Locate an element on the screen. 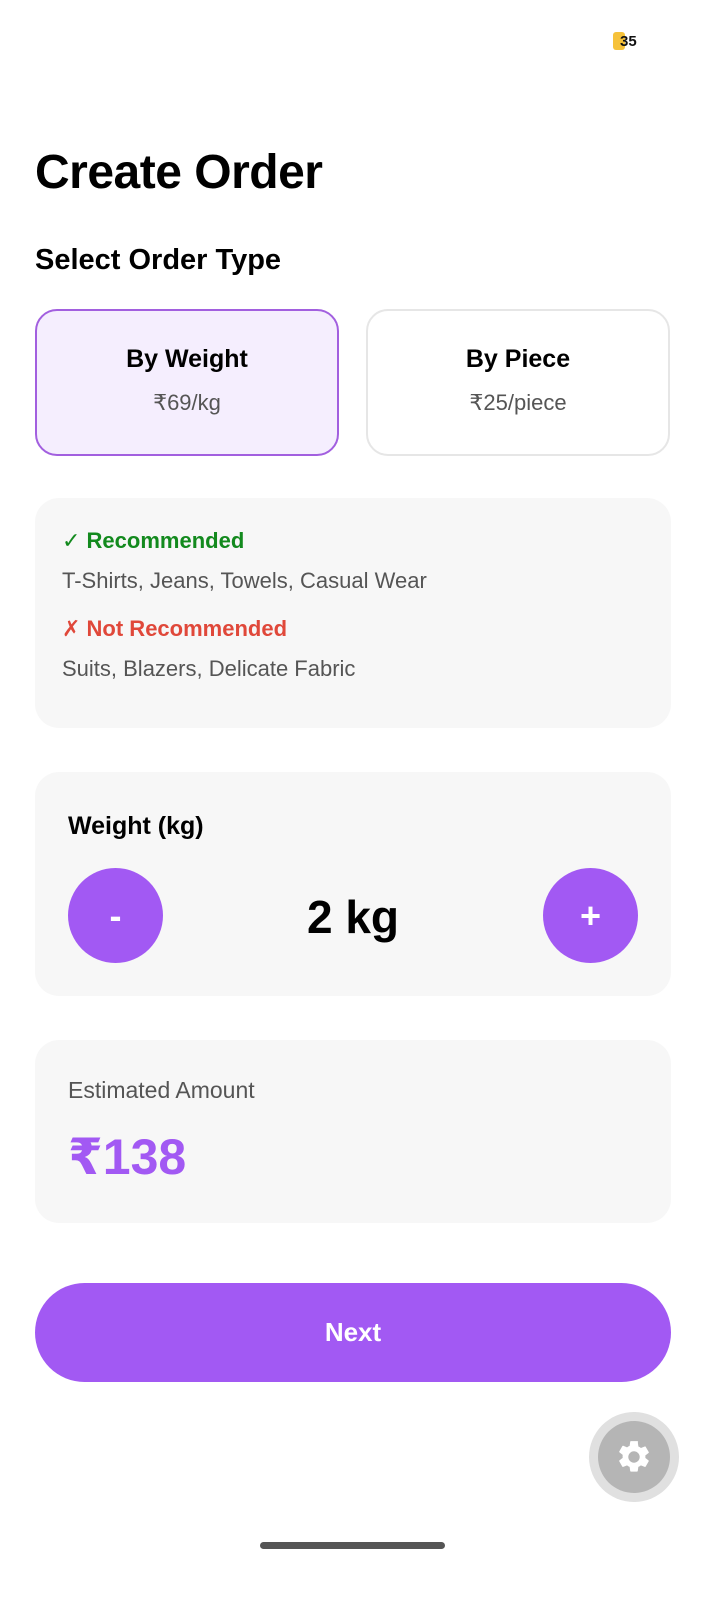 The image size is (719, 1600). page-title: Create Order is located at coordinates (179, 172).